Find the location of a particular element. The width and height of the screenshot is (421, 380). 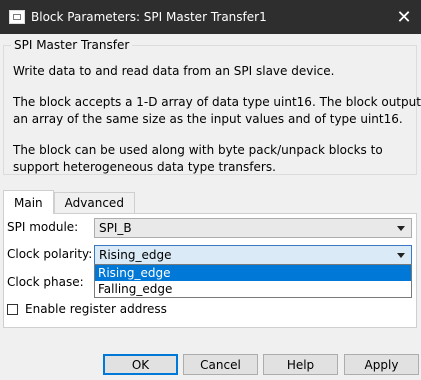

ok-button: OK is located at coordinates (140, 364).